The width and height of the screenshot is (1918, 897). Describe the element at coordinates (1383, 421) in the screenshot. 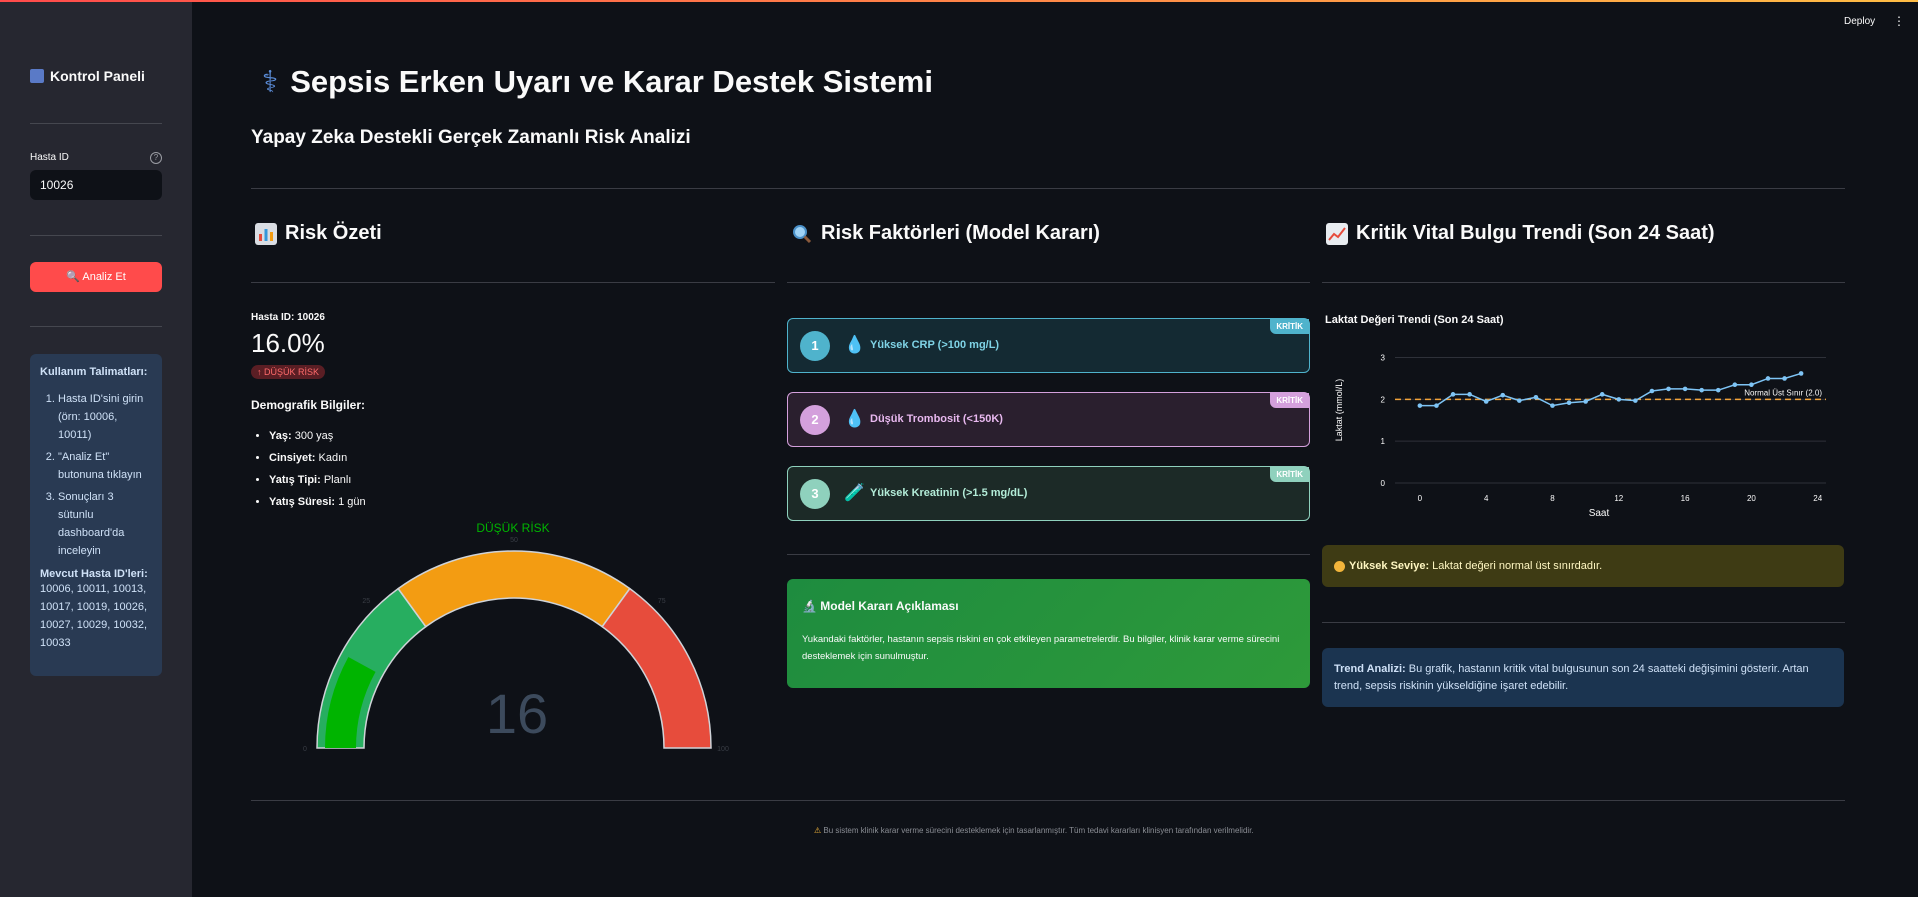

I see `y-axis-ticks: 0 1 2 3` at that location.